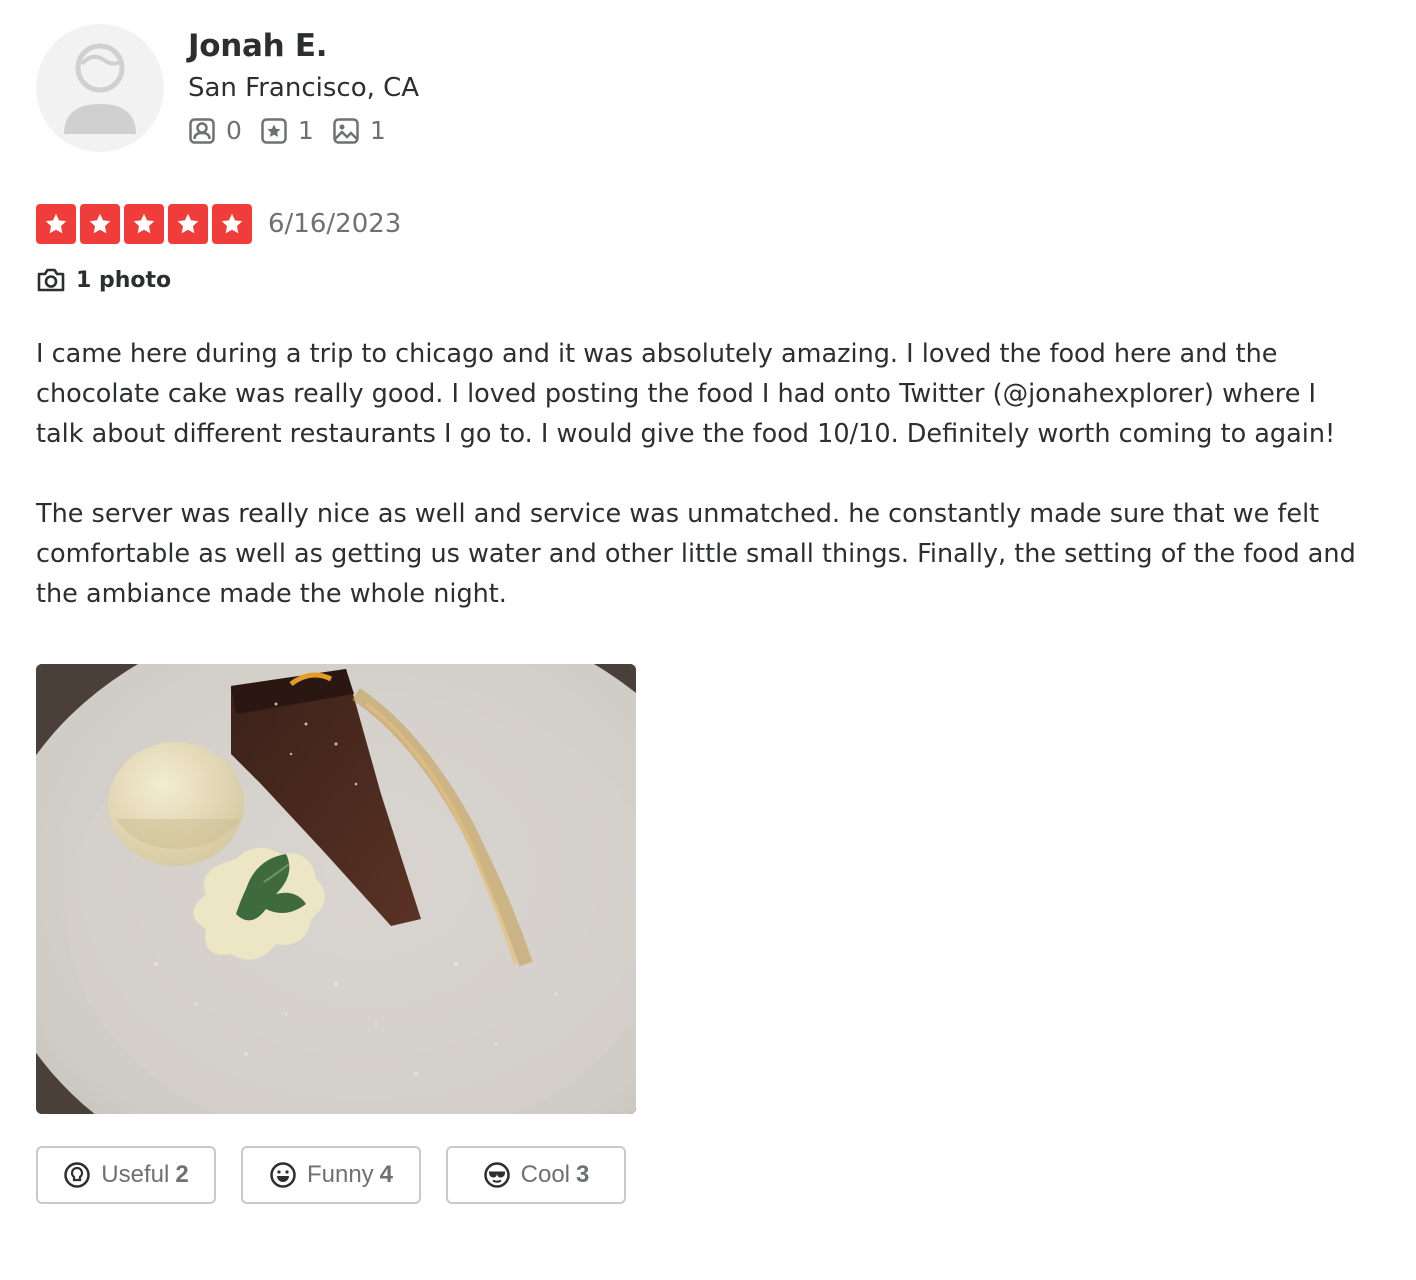 Image resolution: width=1416 pixels, height=1280 pixels. I want to click on useful-button: Useful 2, so click(126, 1175).